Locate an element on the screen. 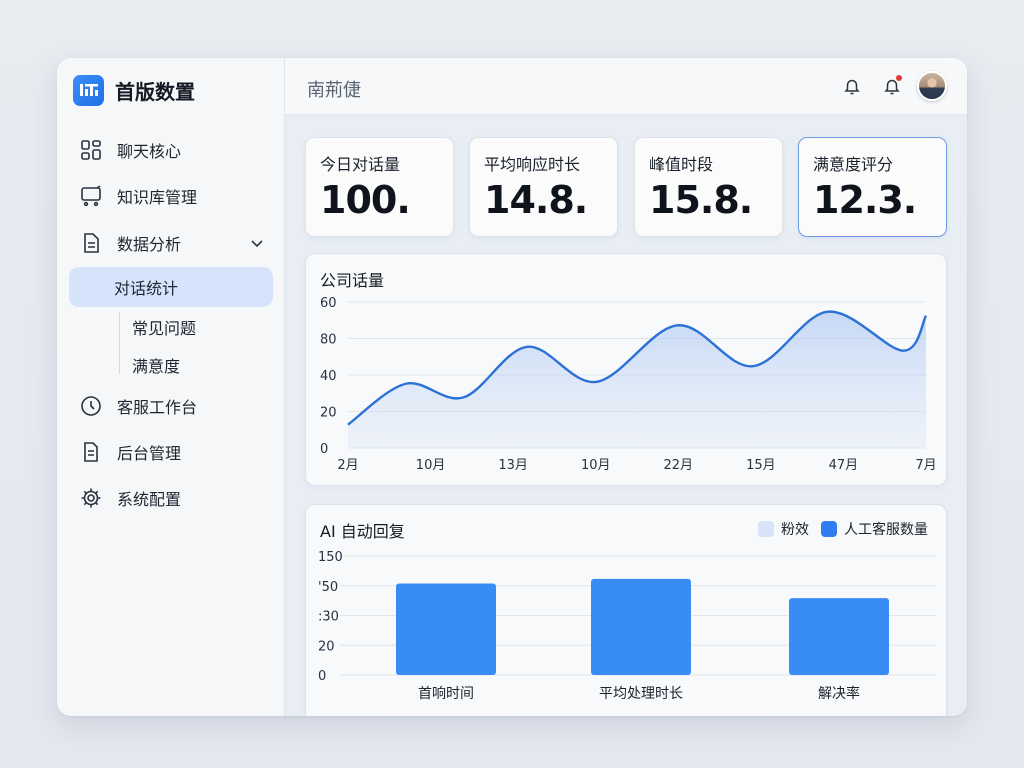 Image resolution: width=1024 pixels, height=768 pixels. sidebar-subitem-conversation-stats: 对话统计 is located at coordinates (171, 287).